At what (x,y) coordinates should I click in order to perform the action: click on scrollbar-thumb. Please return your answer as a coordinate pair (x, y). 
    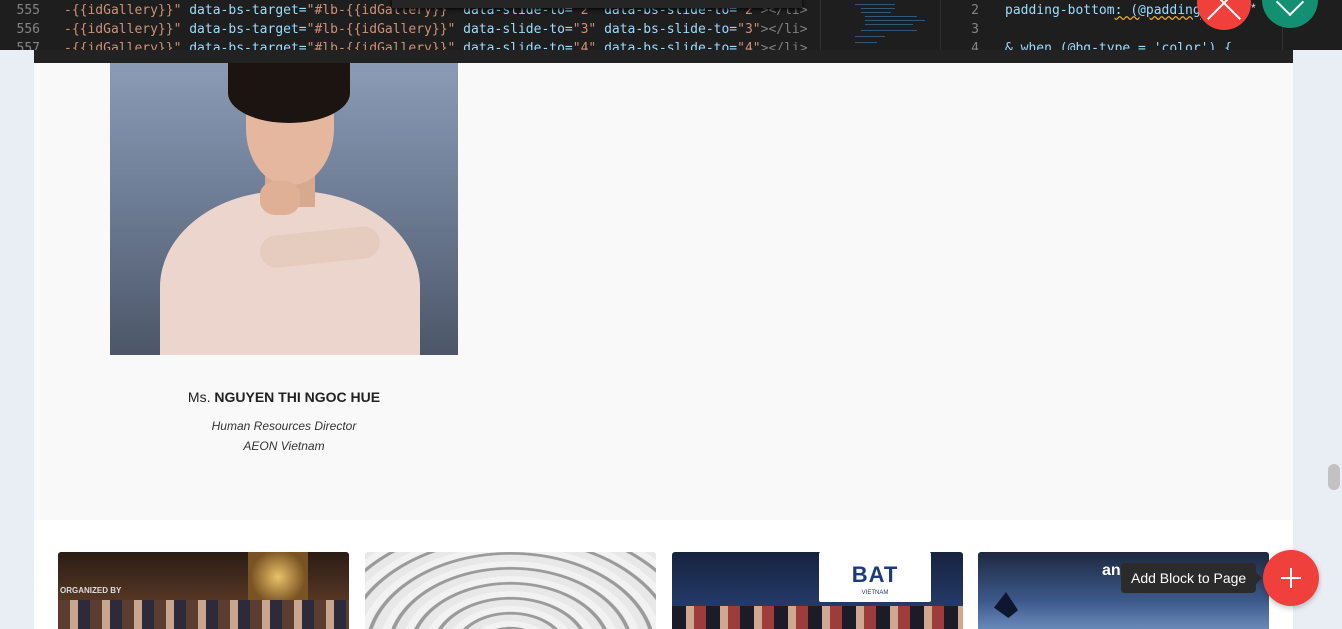
    Looking at the image, I should click on (1334, 477).